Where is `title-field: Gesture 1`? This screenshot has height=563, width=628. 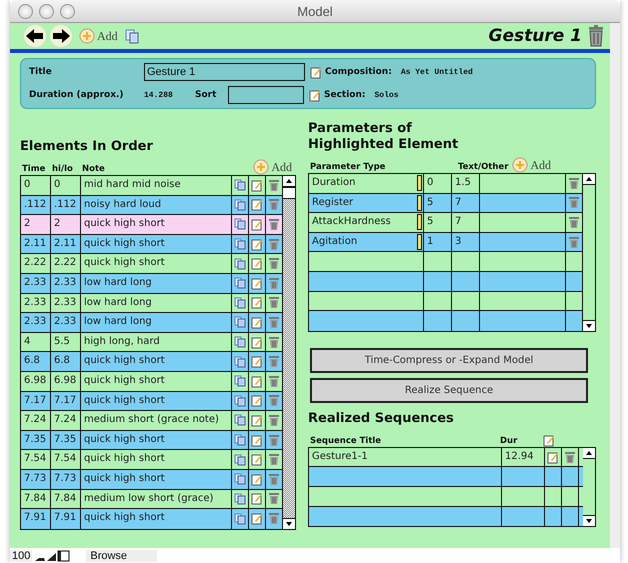 title-field: Gesture 1 is located at coordinates (224, 72).